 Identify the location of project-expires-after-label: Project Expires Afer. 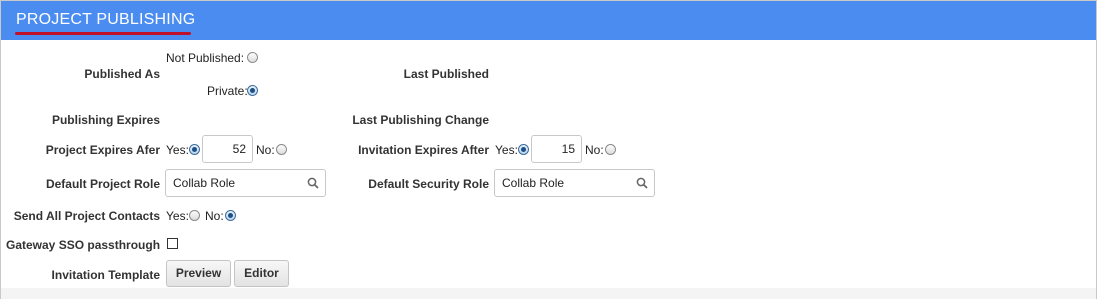
(102, 150).